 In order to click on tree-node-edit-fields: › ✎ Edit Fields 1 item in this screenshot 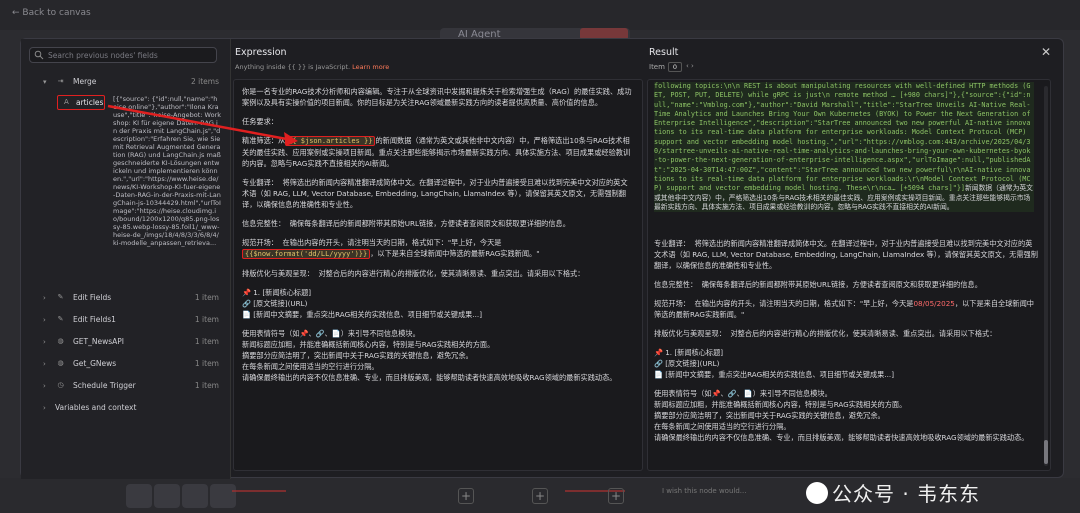, I will do `click(126, 298)`.